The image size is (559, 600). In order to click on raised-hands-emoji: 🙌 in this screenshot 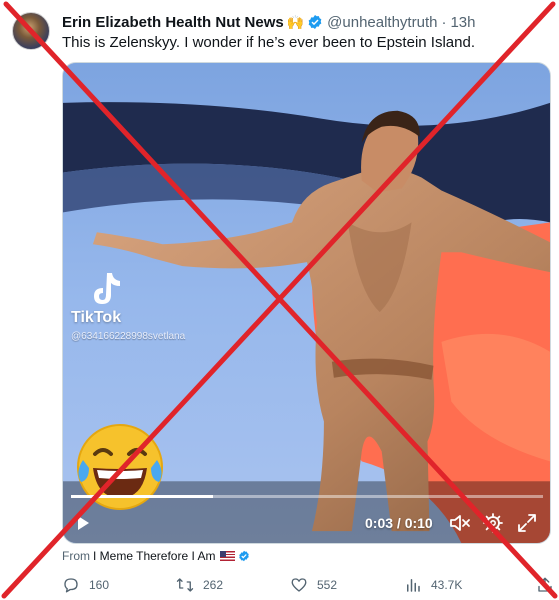, I will do `click(295, 21)`.